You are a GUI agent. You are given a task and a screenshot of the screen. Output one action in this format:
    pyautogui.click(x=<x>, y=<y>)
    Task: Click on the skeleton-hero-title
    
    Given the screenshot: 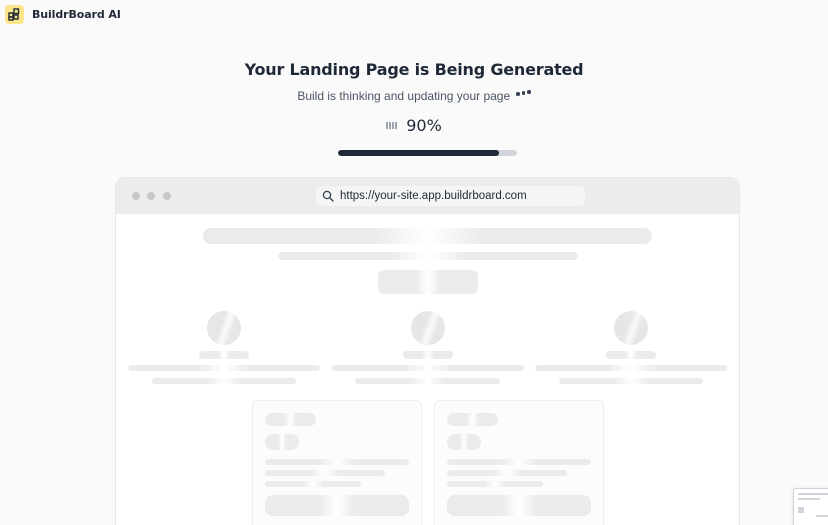 What is the action you would take?
    pyautogui.click(x=427, y=236)
    